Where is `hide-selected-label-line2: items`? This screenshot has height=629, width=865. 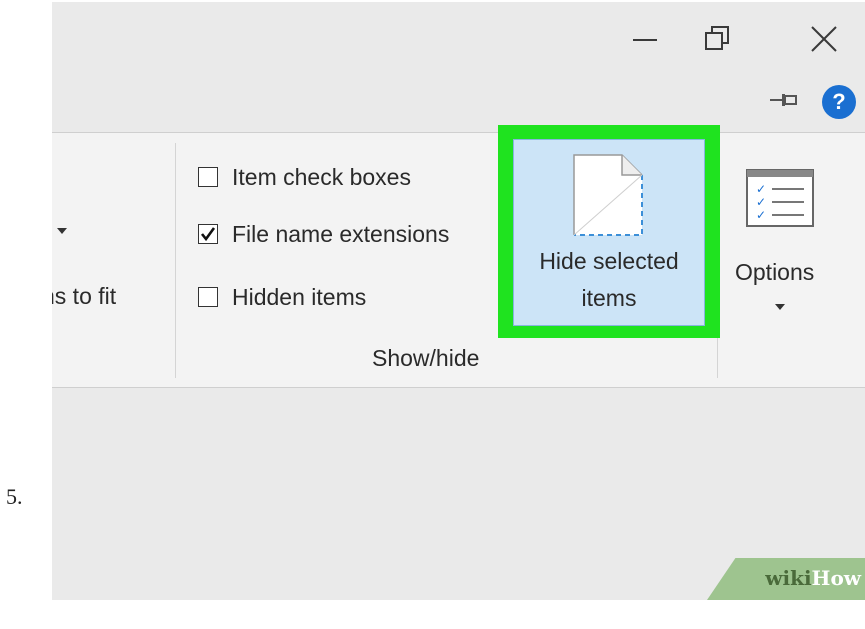 hide-selected-label-line2: items is located at coordinates (609, 298).